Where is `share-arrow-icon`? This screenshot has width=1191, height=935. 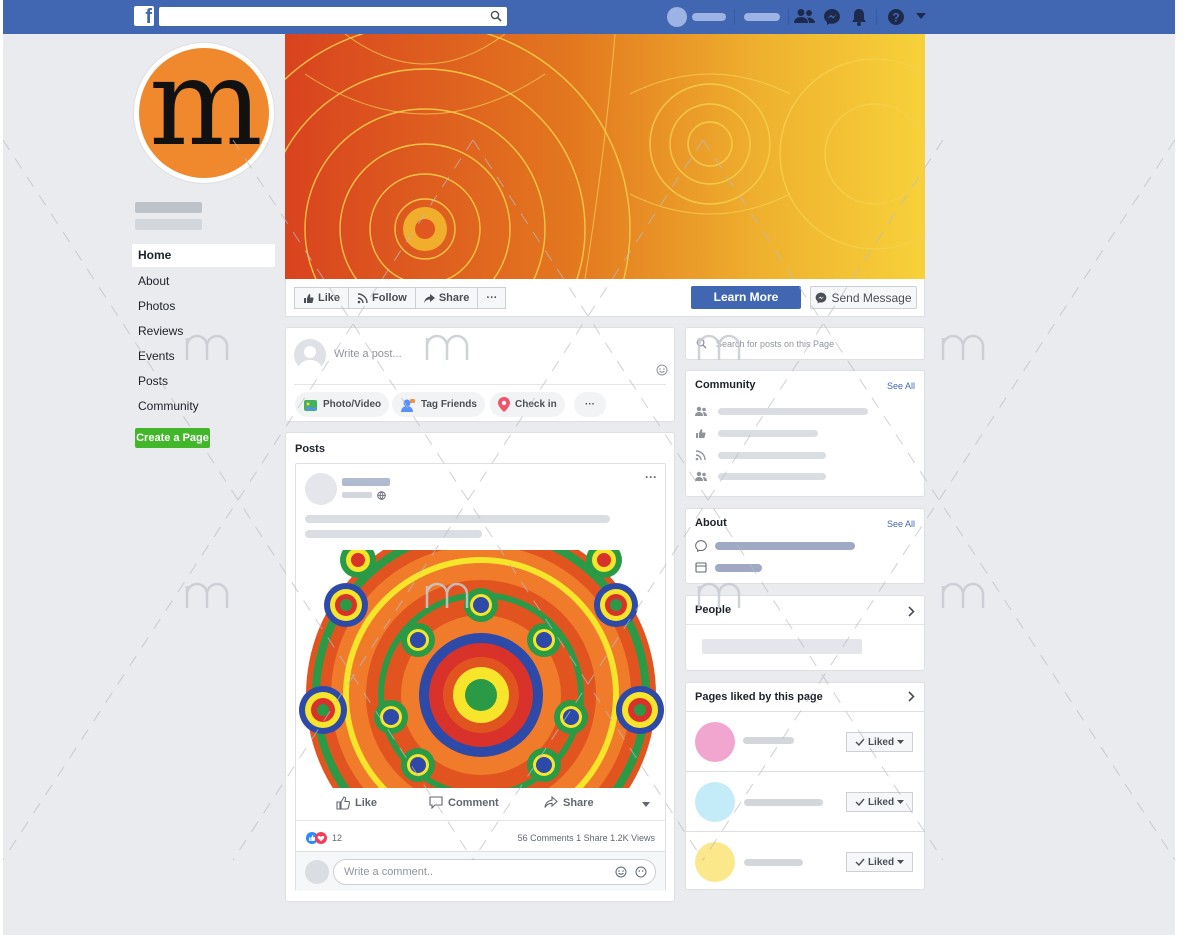
share-arrow-icon is located at coordinates (429, 298).